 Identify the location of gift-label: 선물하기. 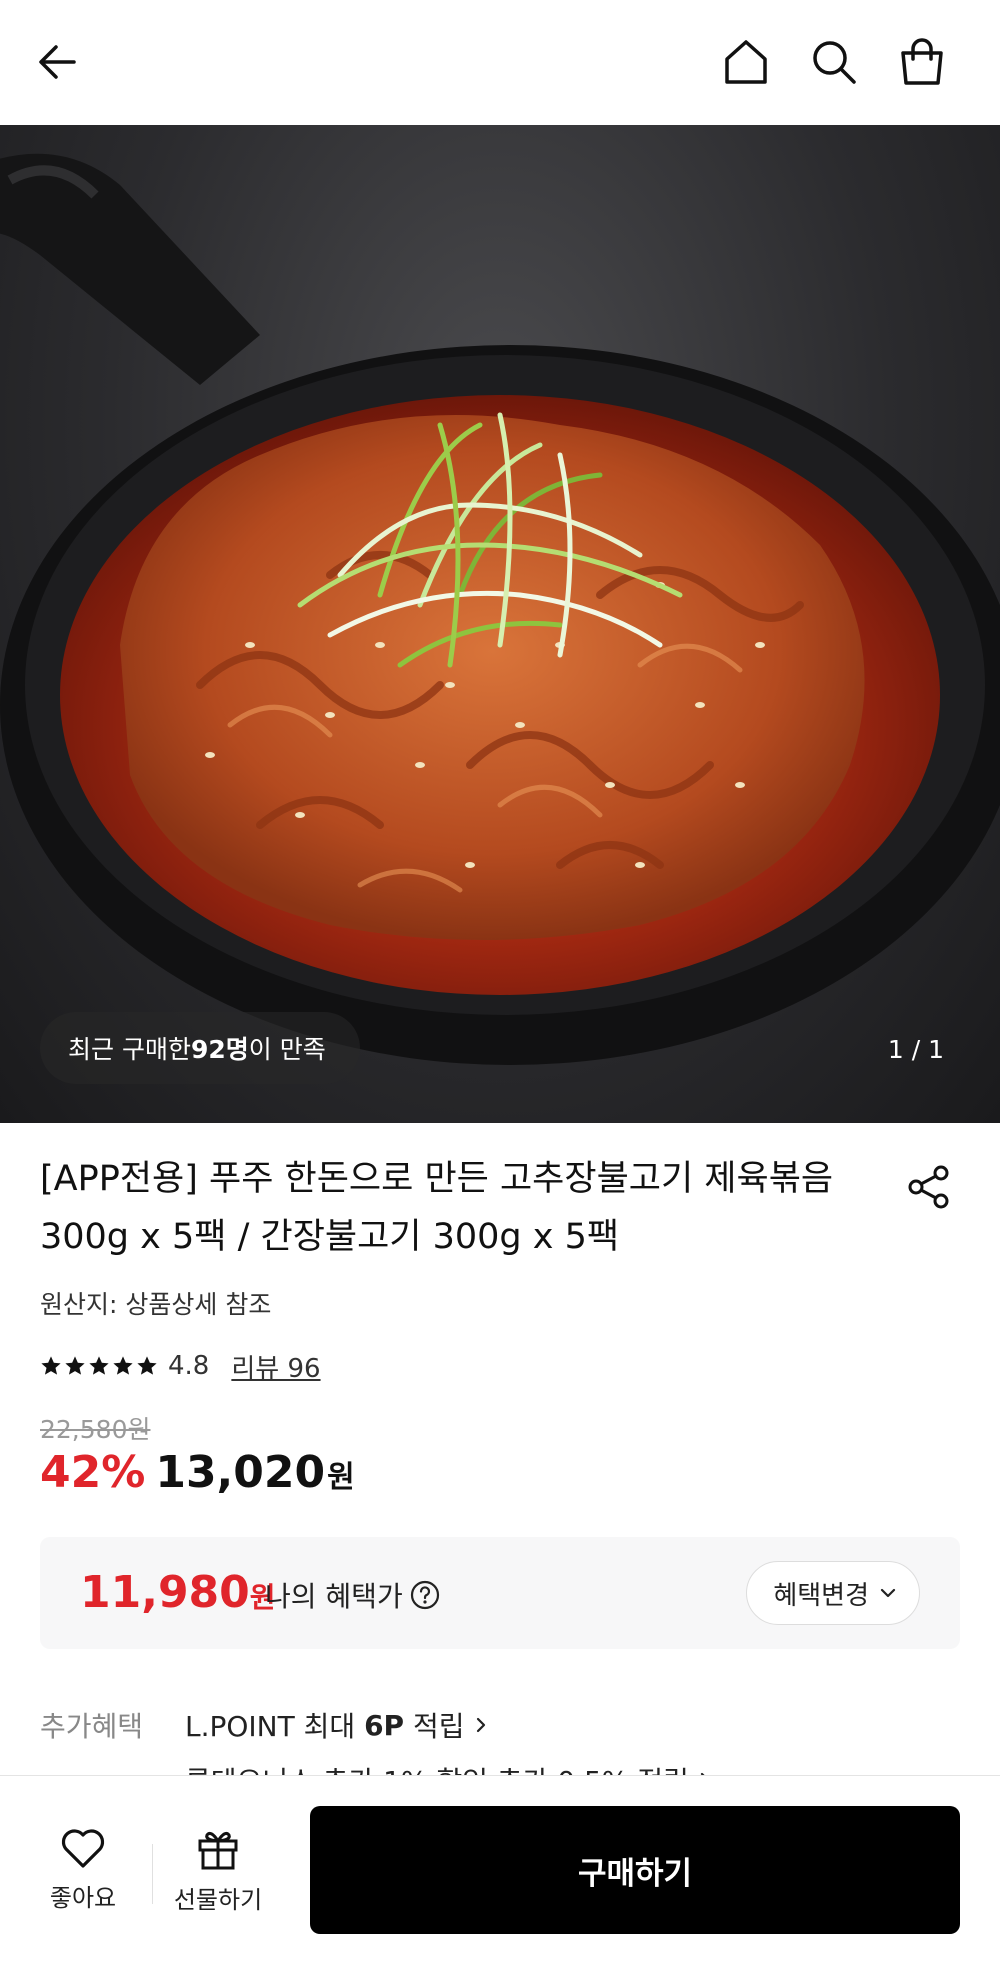
(218, 1900).